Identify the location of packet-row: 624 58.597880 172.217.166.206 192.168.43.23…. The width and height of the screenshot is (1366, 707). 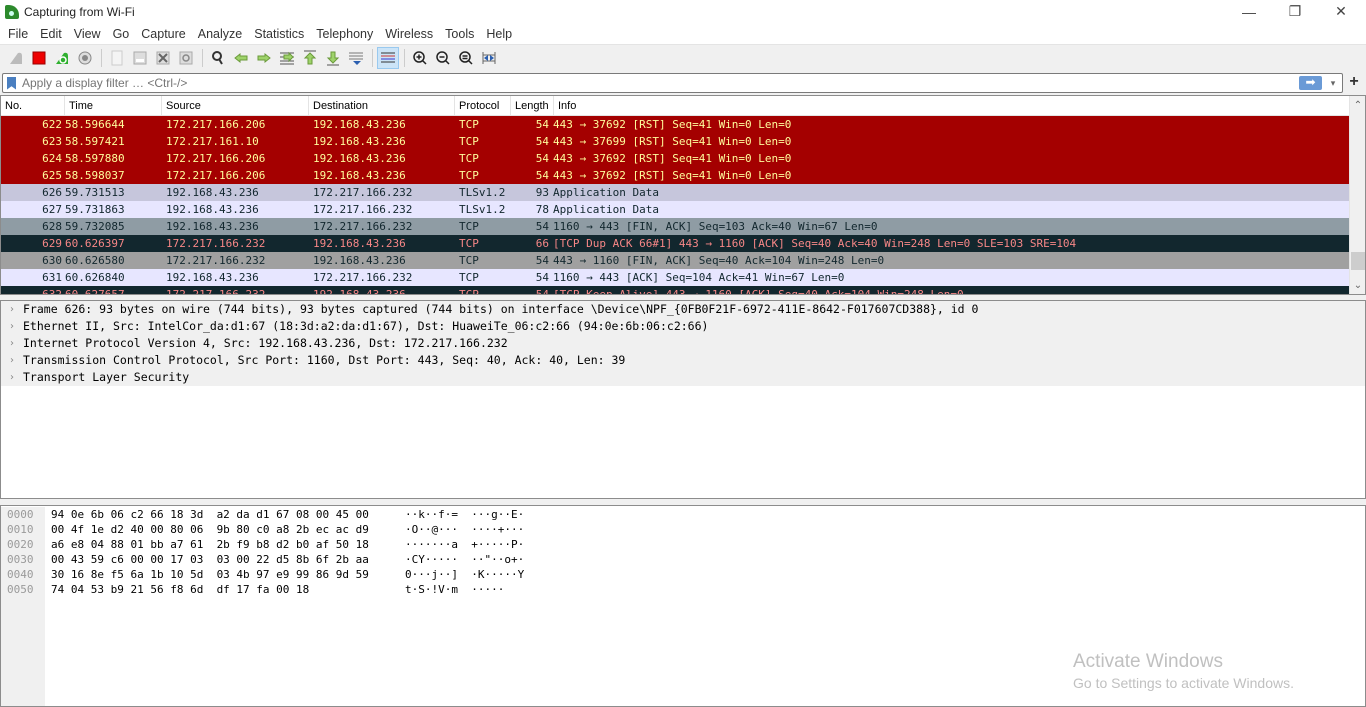
(675, 158).